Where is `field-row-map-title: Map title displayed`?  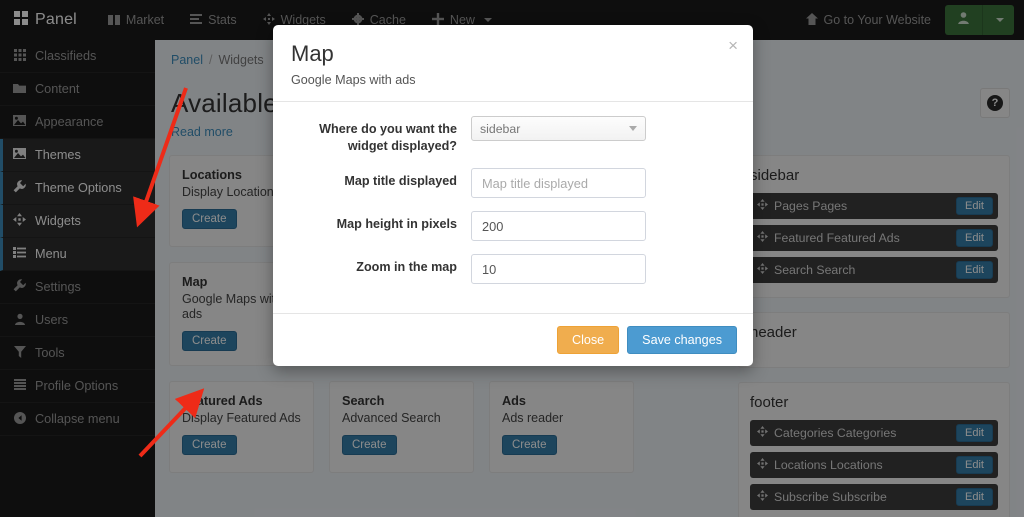
field-row-map-title: Map title displayed is located at coordinates (513, 183).